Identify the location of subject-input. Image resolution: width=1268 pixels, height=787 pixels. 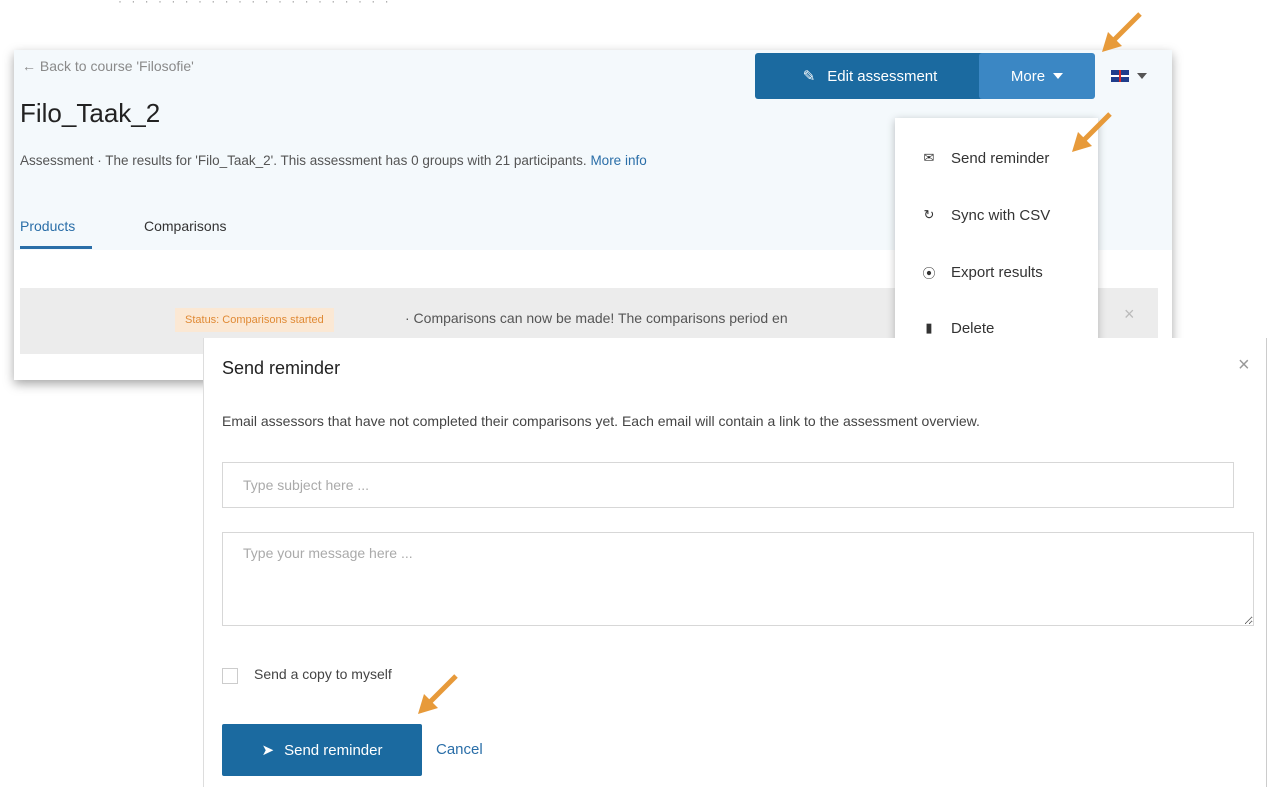
(728, 485).